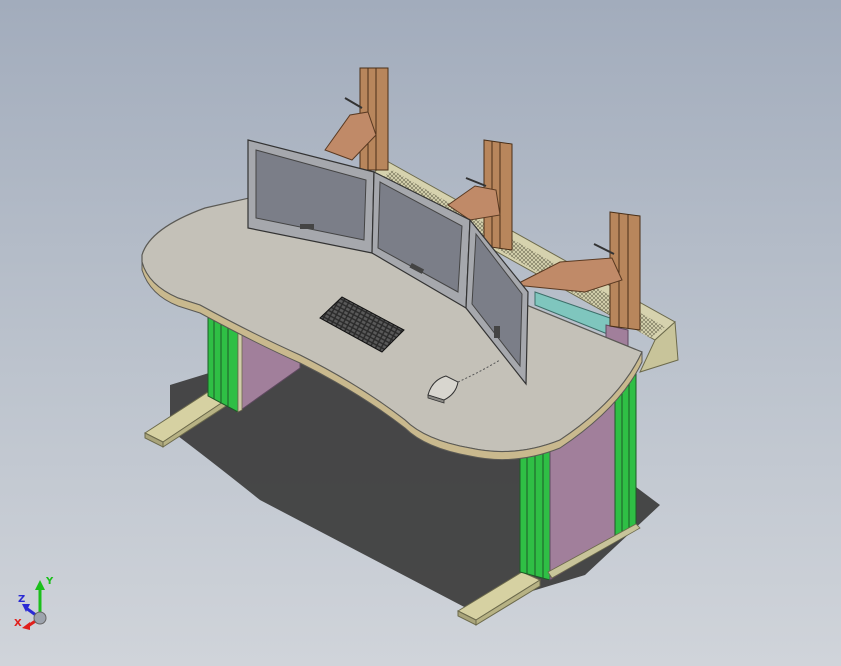  What do you see at coordinates (49, 581) in the screenshot?
I see `y-axis-label: Y` at bounding box center [49, 581].